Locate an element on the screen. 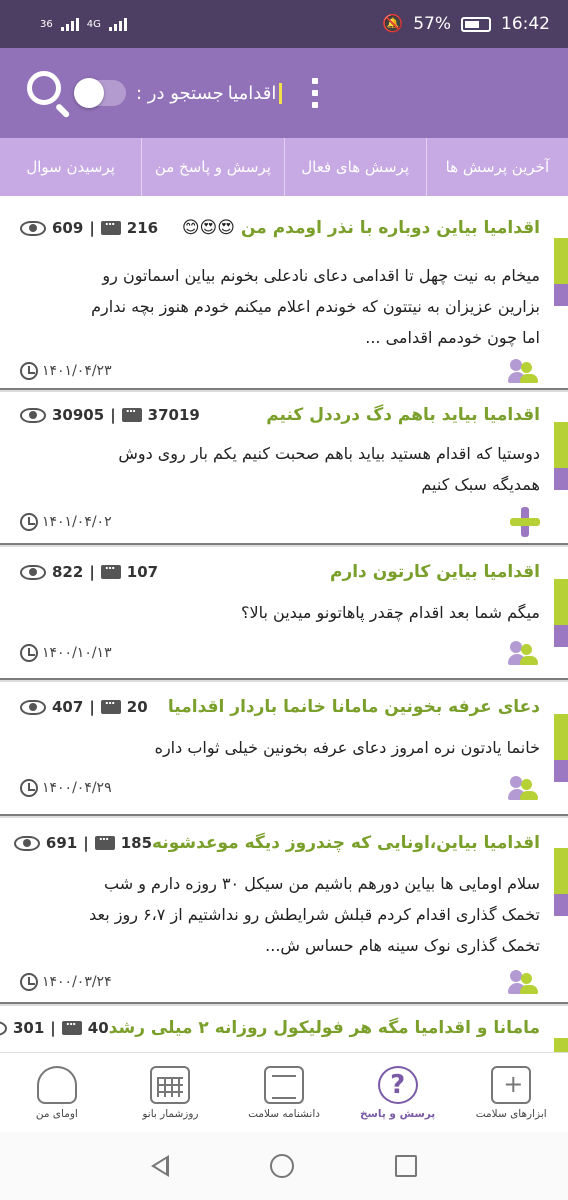 The width and height of the screenshot is (568, 1200). question-icon: ? is located at coordinates (397, 1084).